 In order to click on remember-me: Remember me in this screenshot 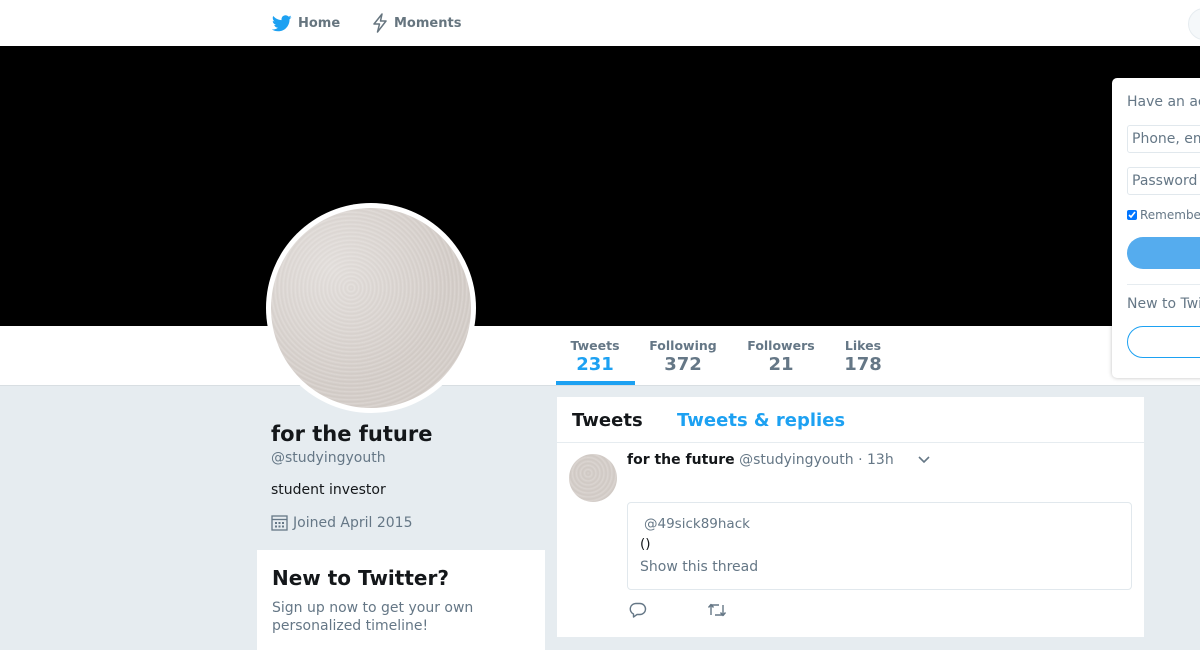, I will do `click(1163, 215)`.